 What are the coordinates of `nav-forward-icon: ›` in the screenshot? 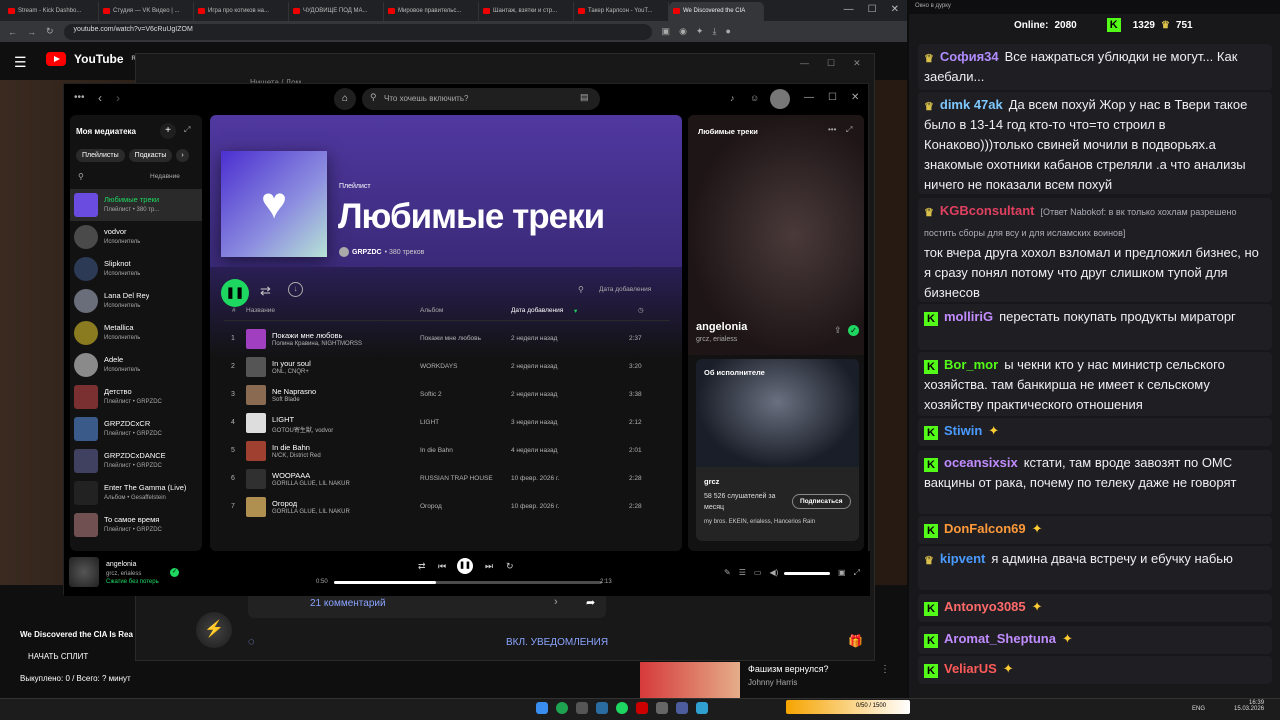 It's located at (118, 98).